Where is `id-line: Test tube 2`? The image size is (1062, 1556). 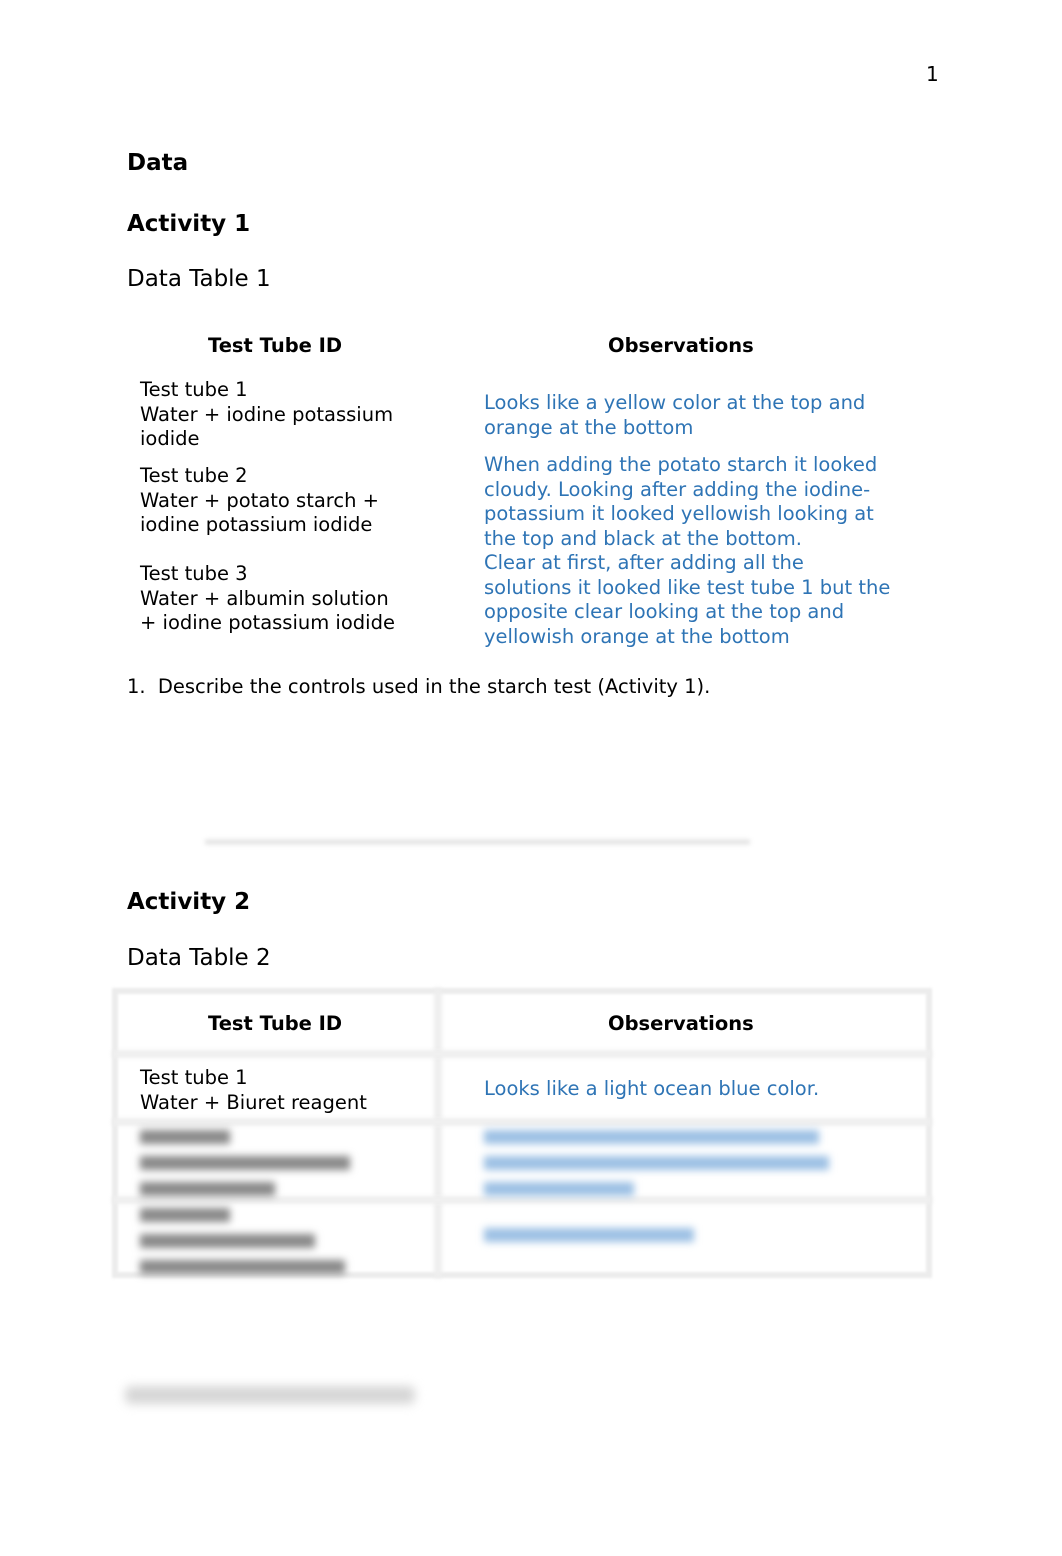
id-line: Test tube 2 is located at coordinates (194, 475).